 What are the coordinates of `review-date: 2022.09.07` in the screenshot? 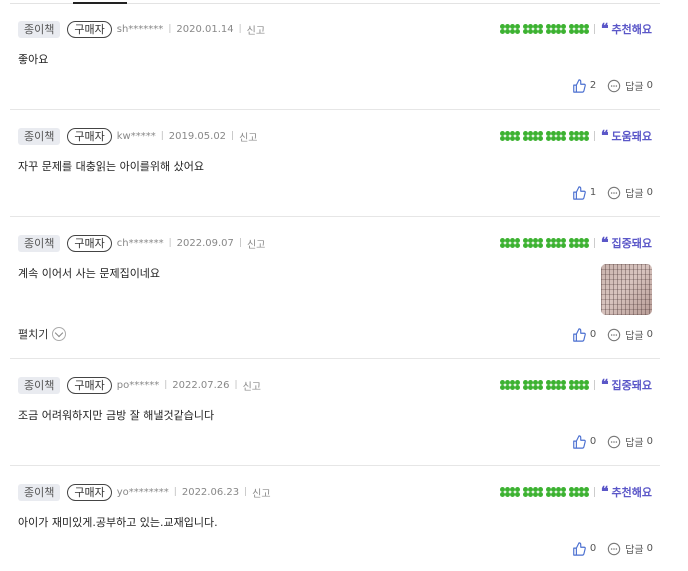 It's located at (205, 243).